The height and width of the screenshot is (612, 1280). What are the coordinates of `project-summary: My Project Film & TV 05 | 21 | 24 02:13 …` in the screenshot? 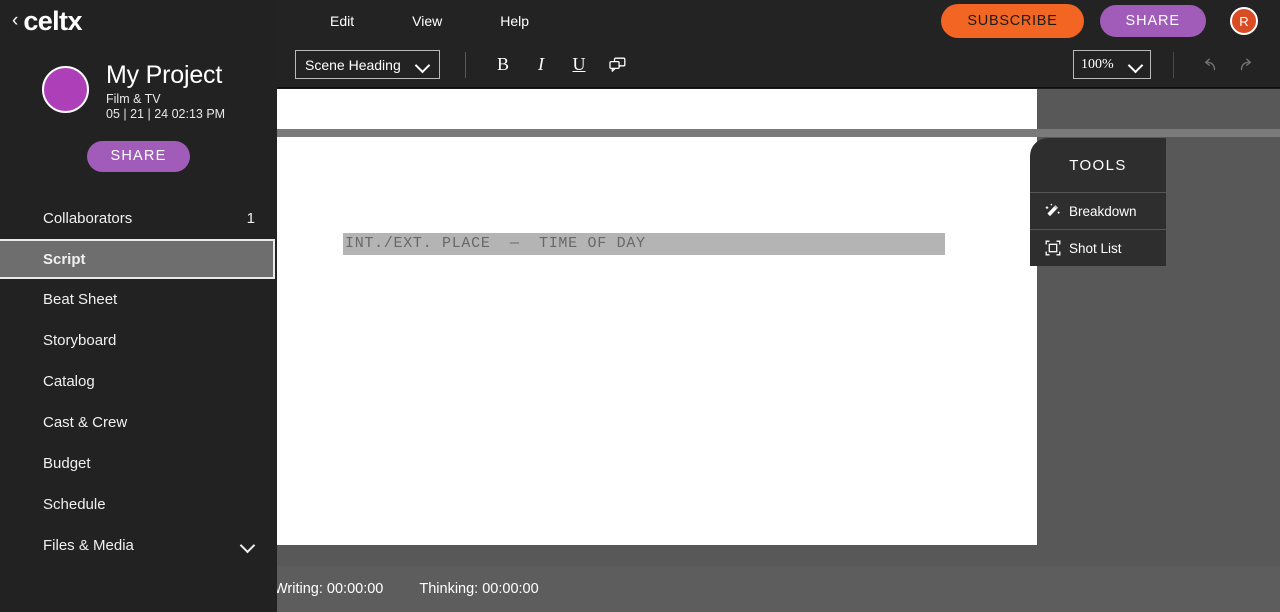 It's located at (138, 81).